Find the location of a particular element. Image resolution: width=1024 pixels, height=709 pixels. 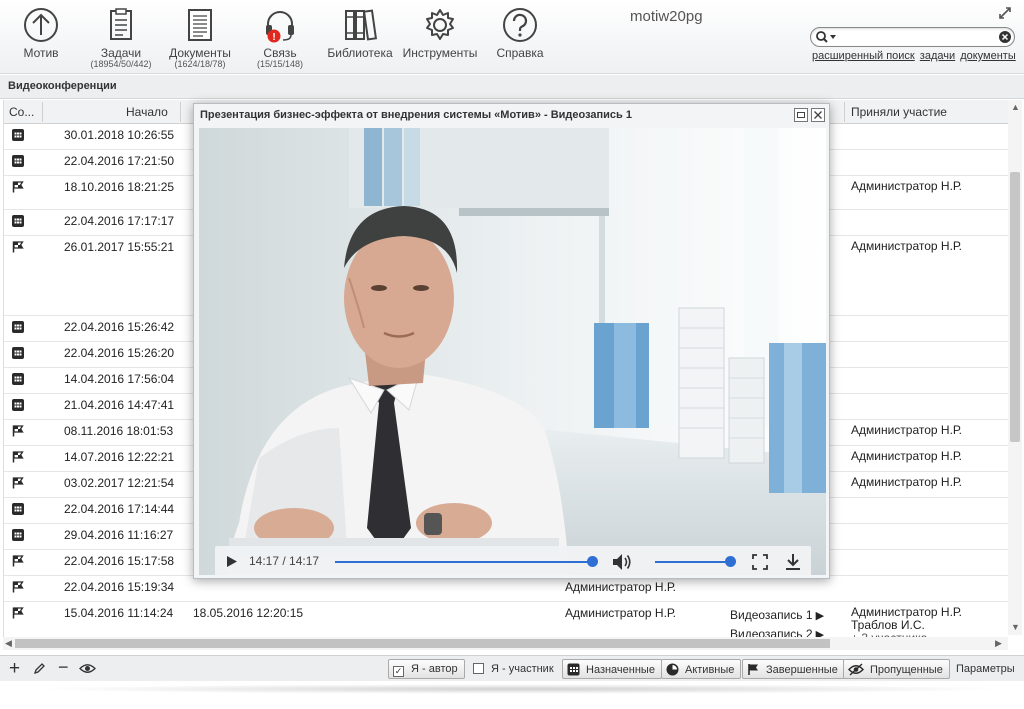

scroll-down-arrow-icon: ▼ is located at coordinates (1015, 627).